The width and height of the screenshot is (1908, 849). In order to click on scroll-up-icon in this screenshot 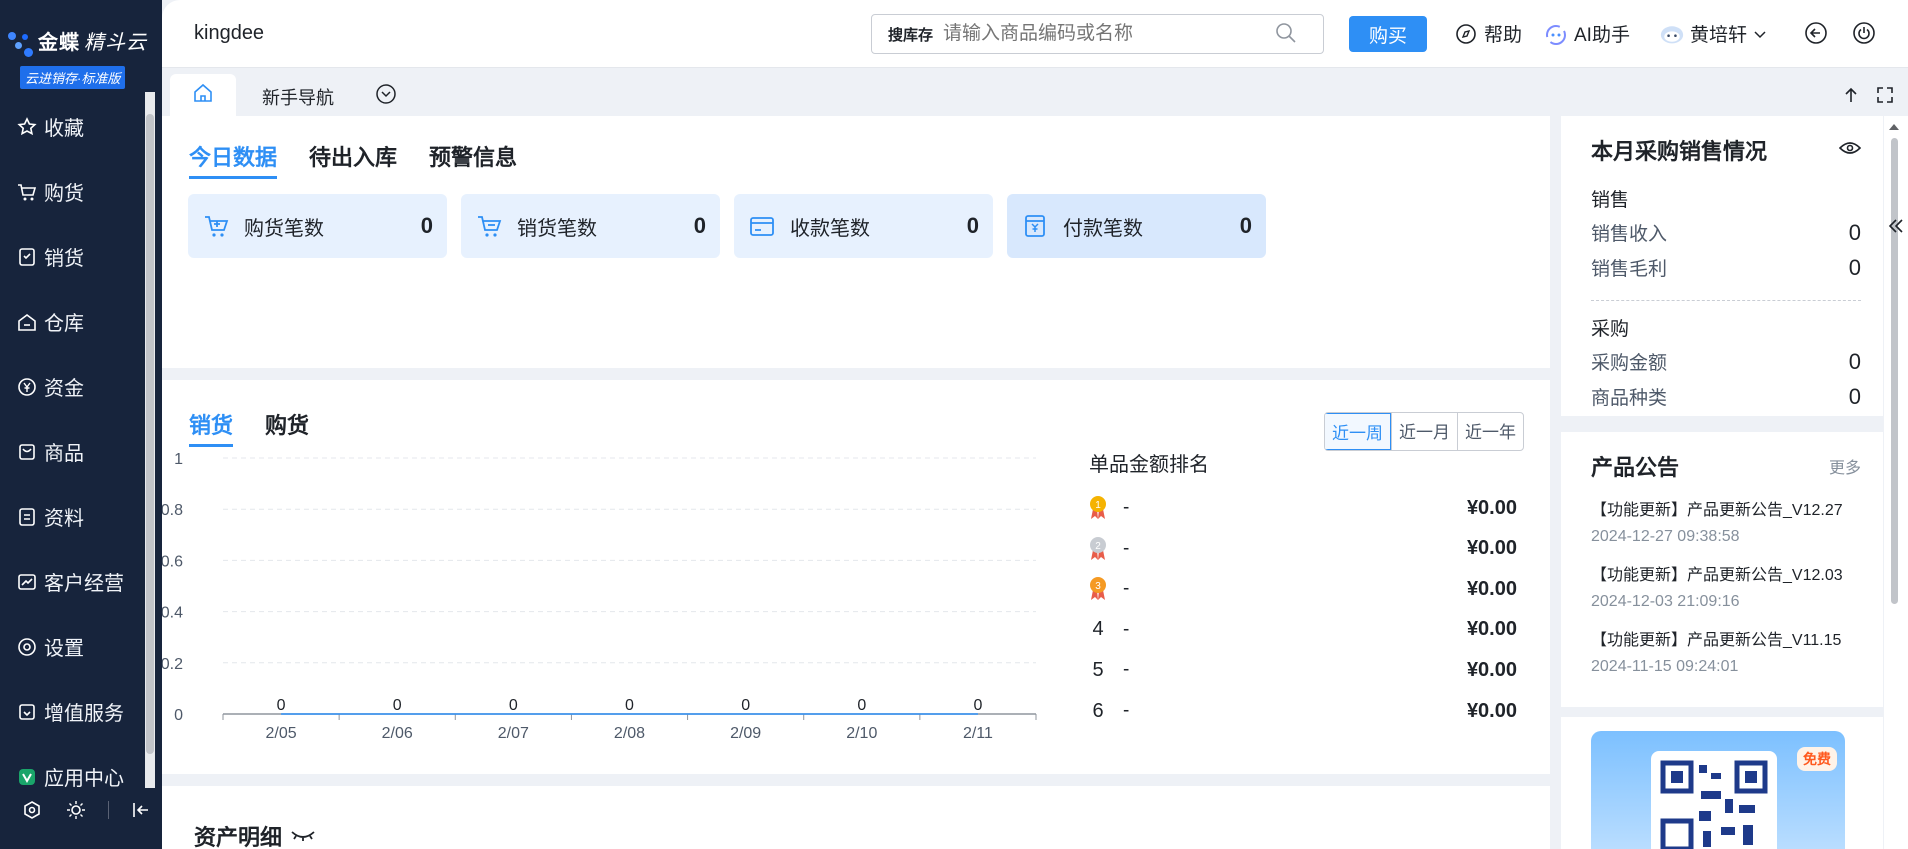, I will do `click(1894, 127)`.